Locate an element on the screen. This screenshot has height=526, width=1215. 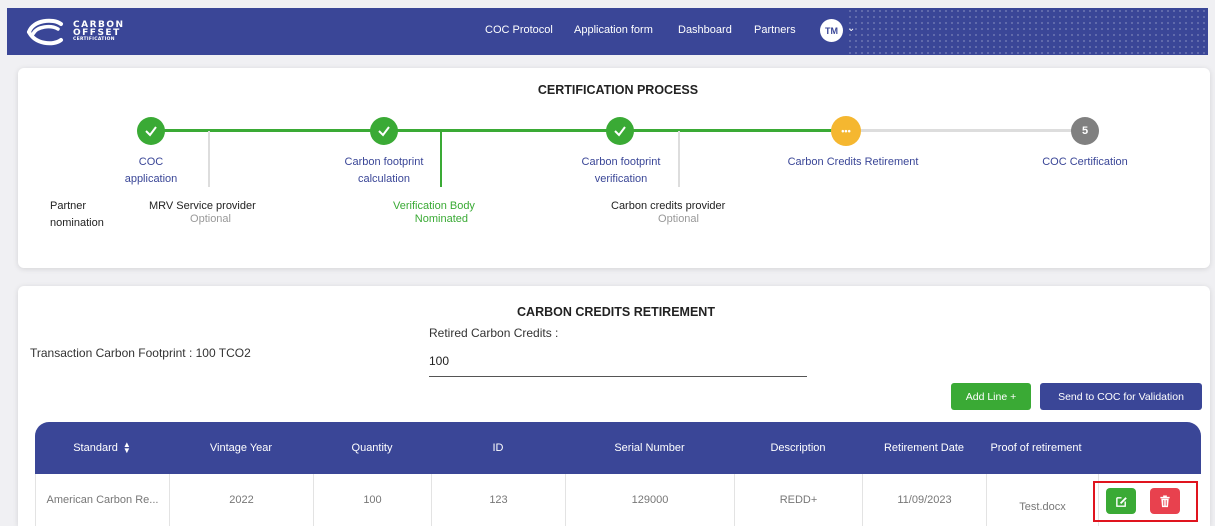
credits-provider-status: Optional is located at coordinates (678, 219).